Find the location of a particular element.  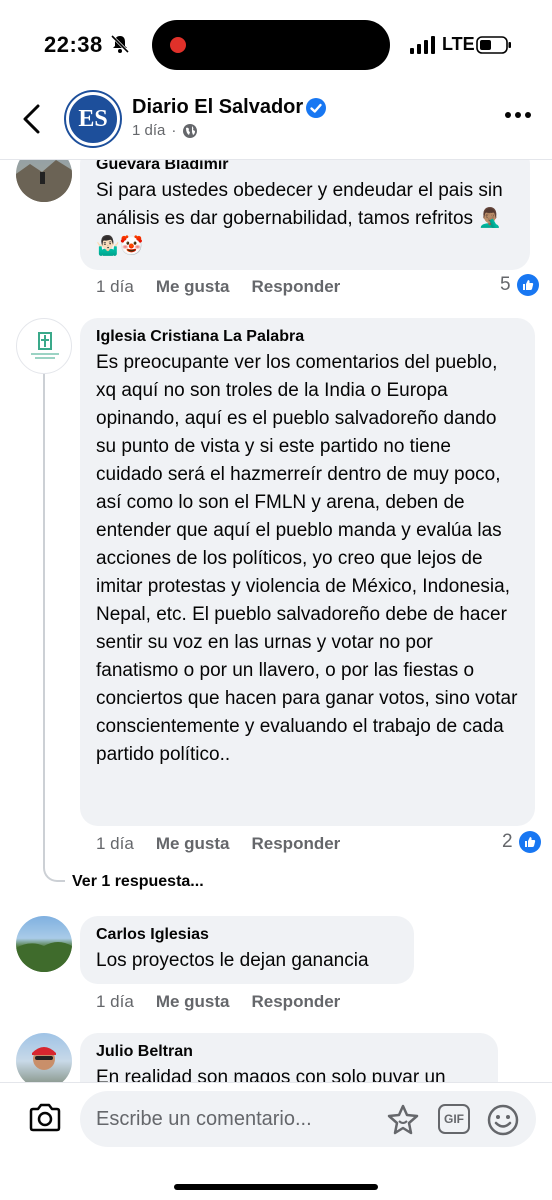

comment-composer: Escribe un comentario... GIF is located at coordinates (276, 1141).